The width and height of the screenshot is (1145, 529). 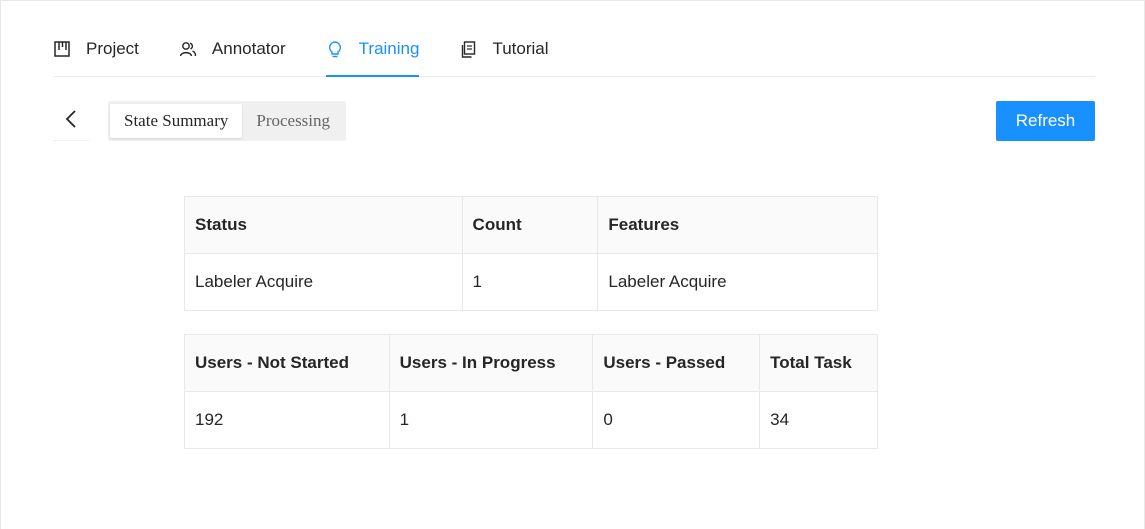 What do you see at coordinates (323, 225) in the screenshot?
I see `column-header: Status` at bounding box center [323, 225].